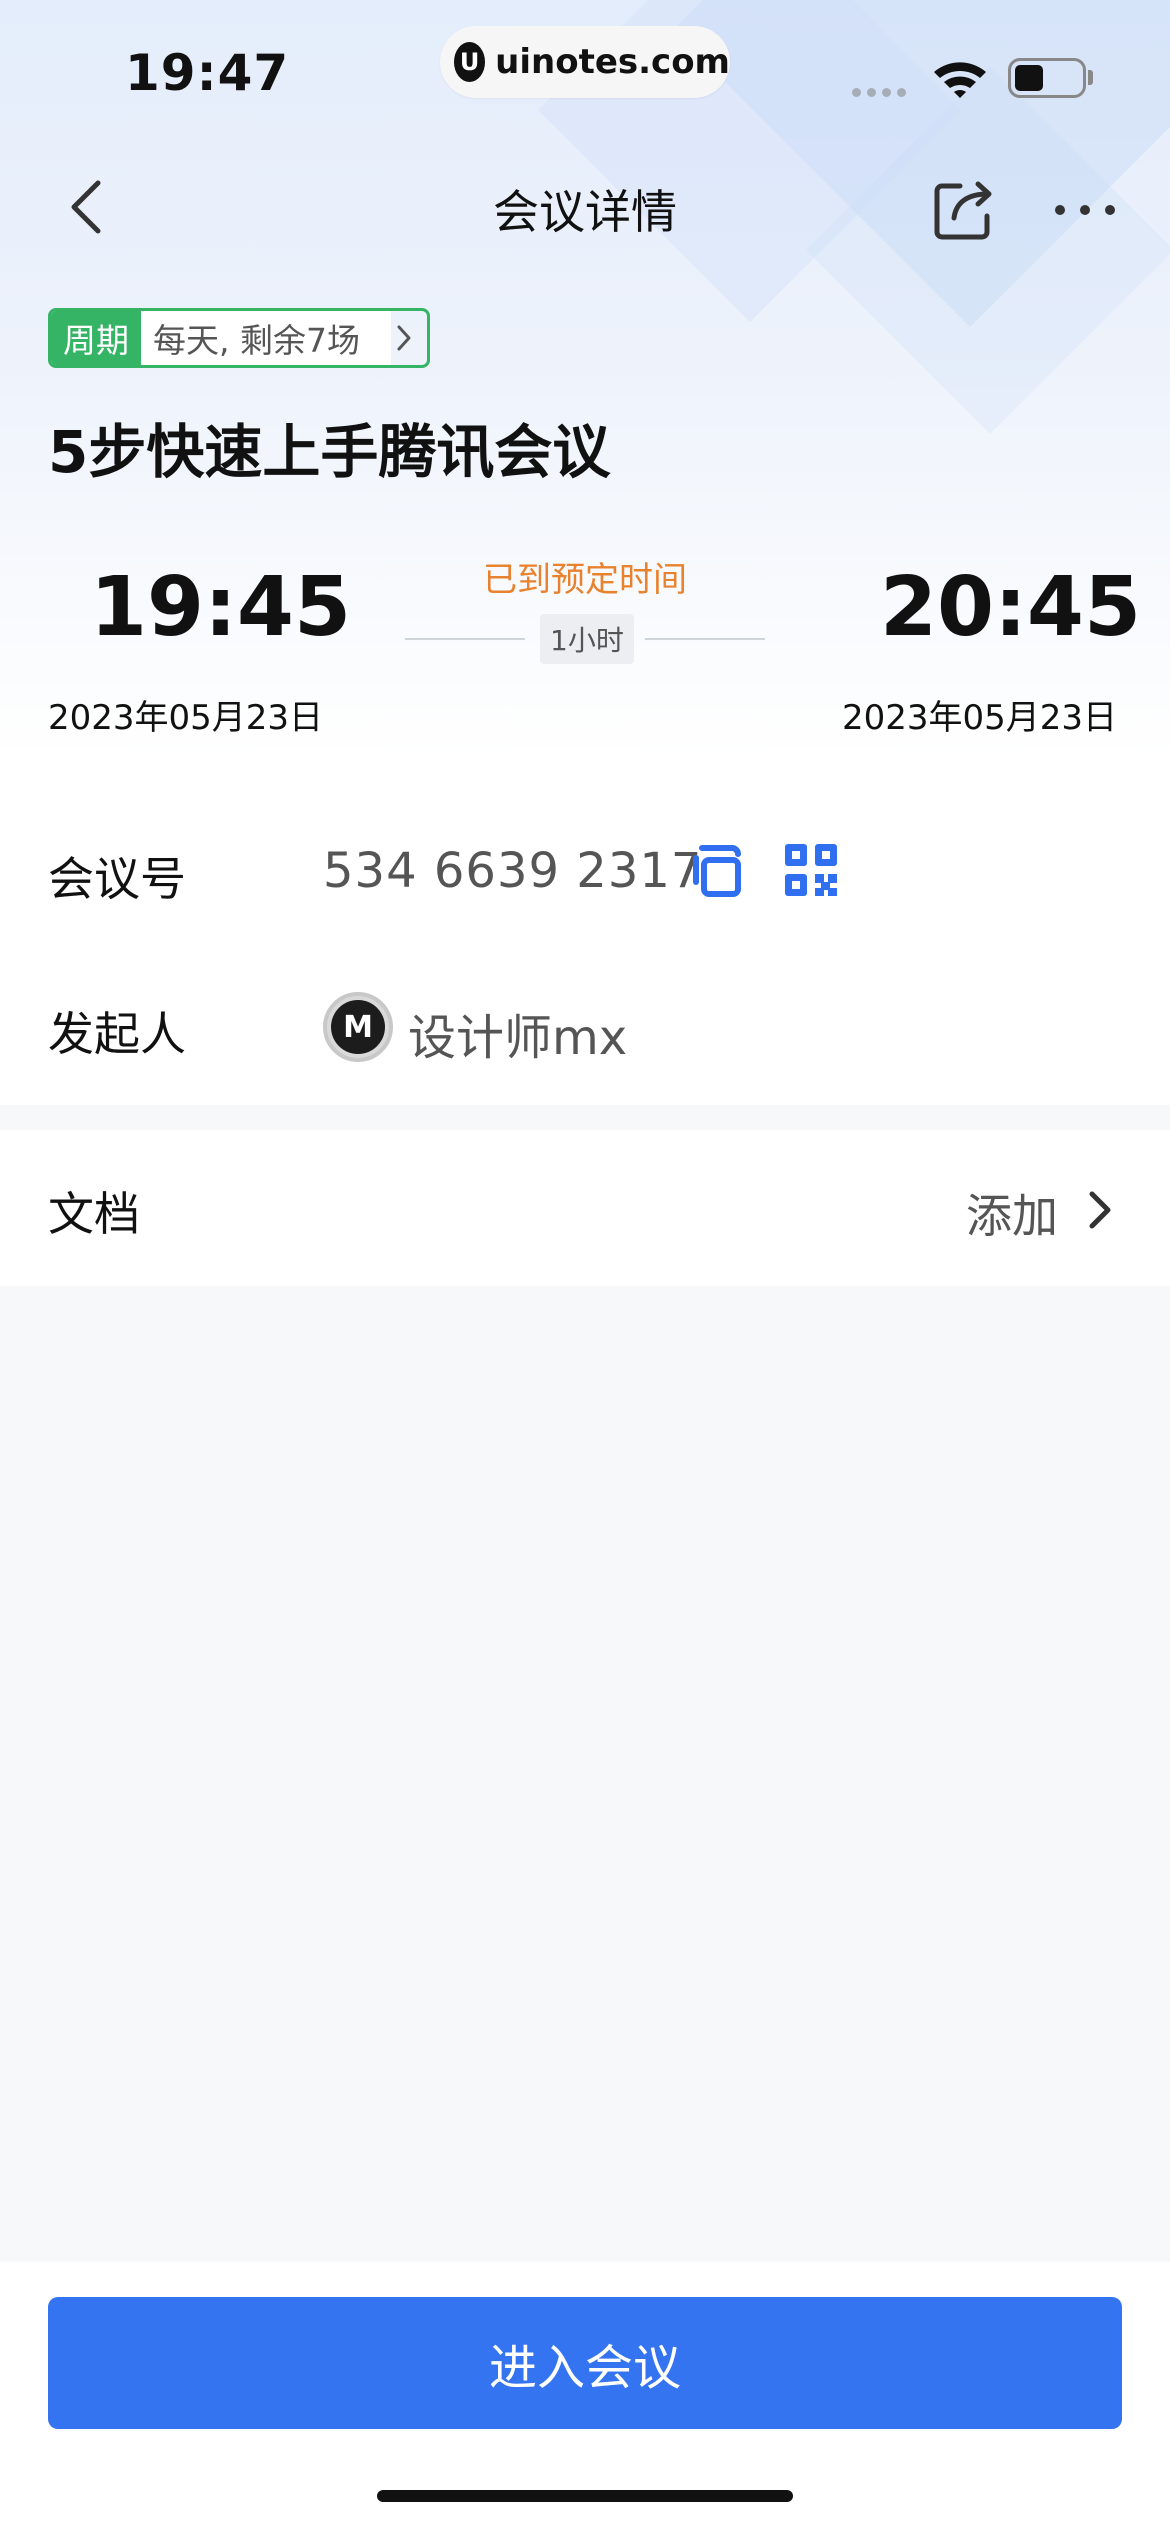 The width and height of the screenshot is (1170, 2532). Describe the element at coordinates (1085, 210) in the screenshot. I see `more-icon` at that location.